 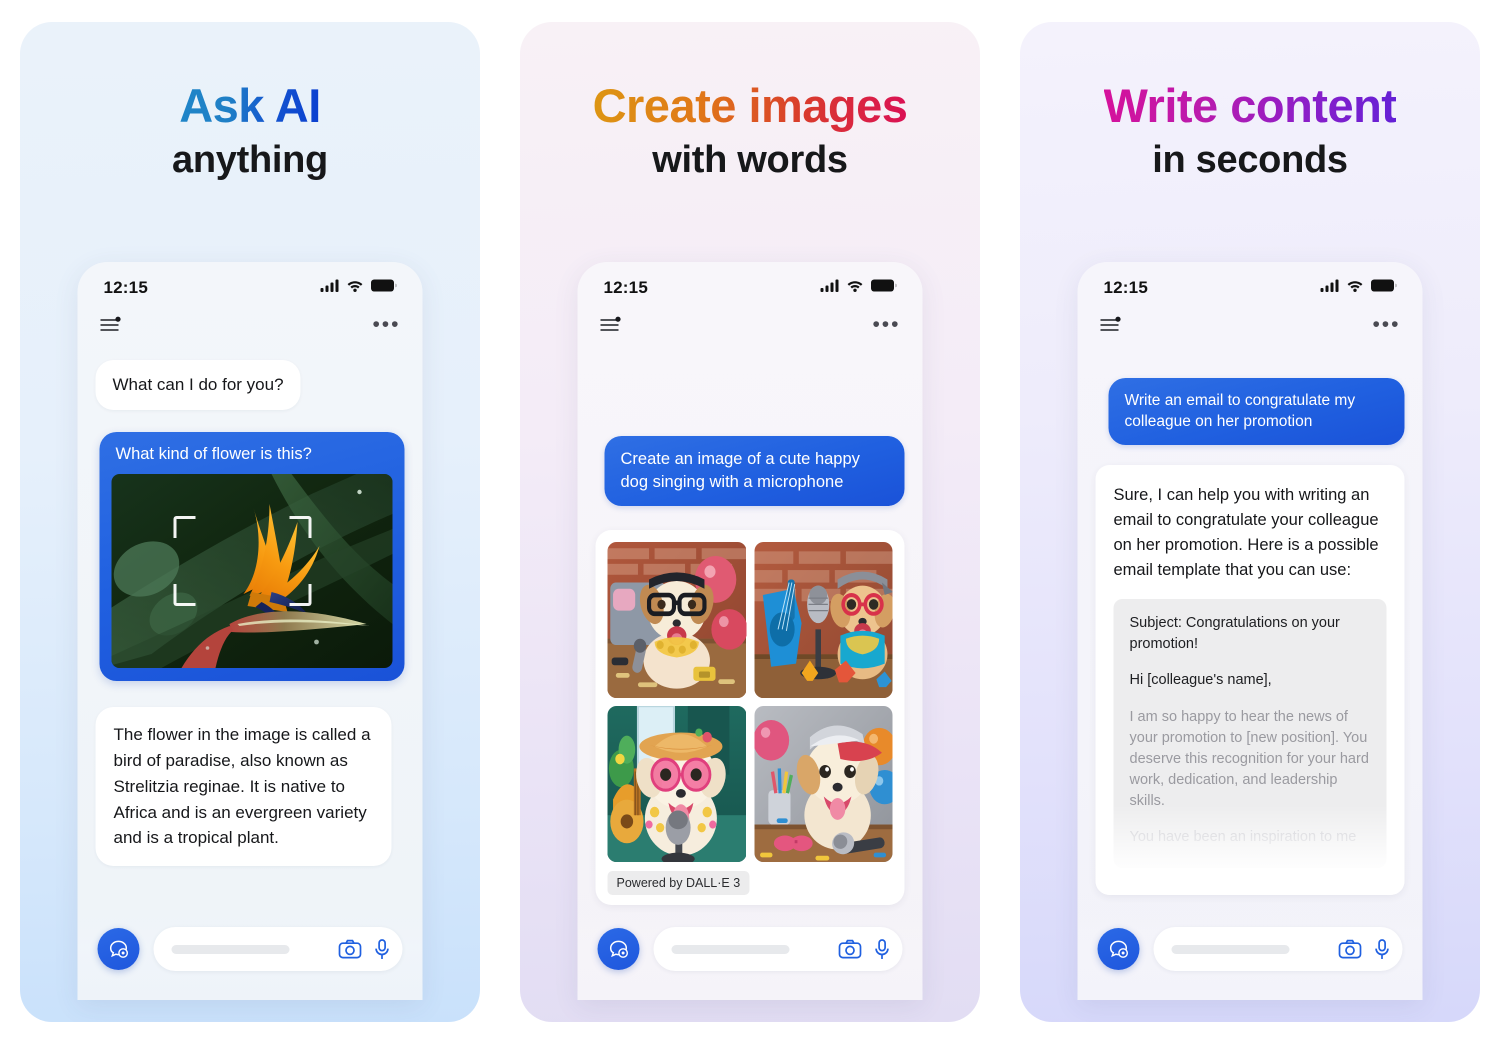 I want to click on user-photo-message: What kind of flower is this?, so click(x=252, y=557).